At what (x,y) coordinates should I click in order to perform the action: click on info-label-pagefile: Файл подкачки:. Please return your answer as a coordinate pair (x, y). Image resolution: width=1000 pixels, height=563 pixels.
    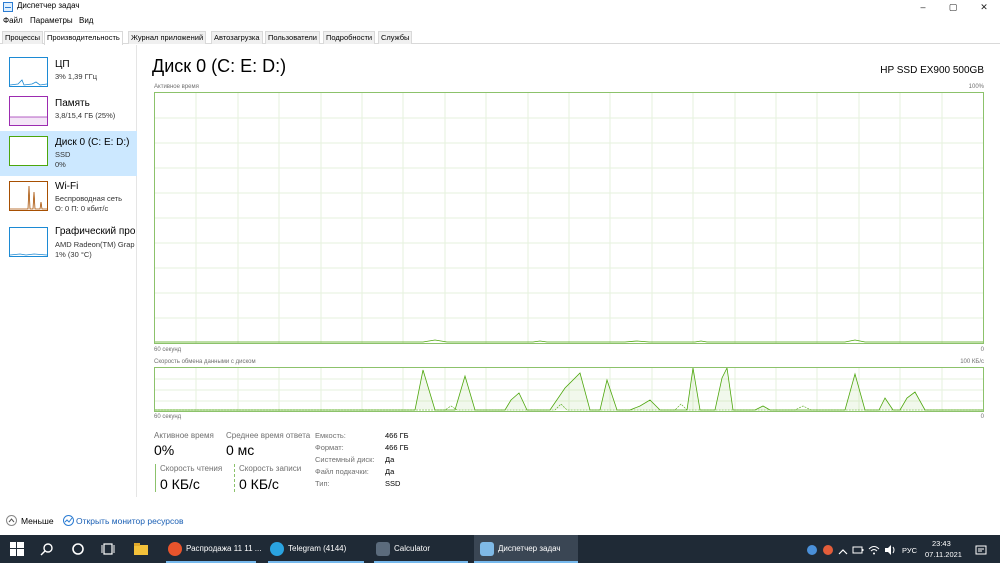
    Looking at the image, I should click on (342, 471).